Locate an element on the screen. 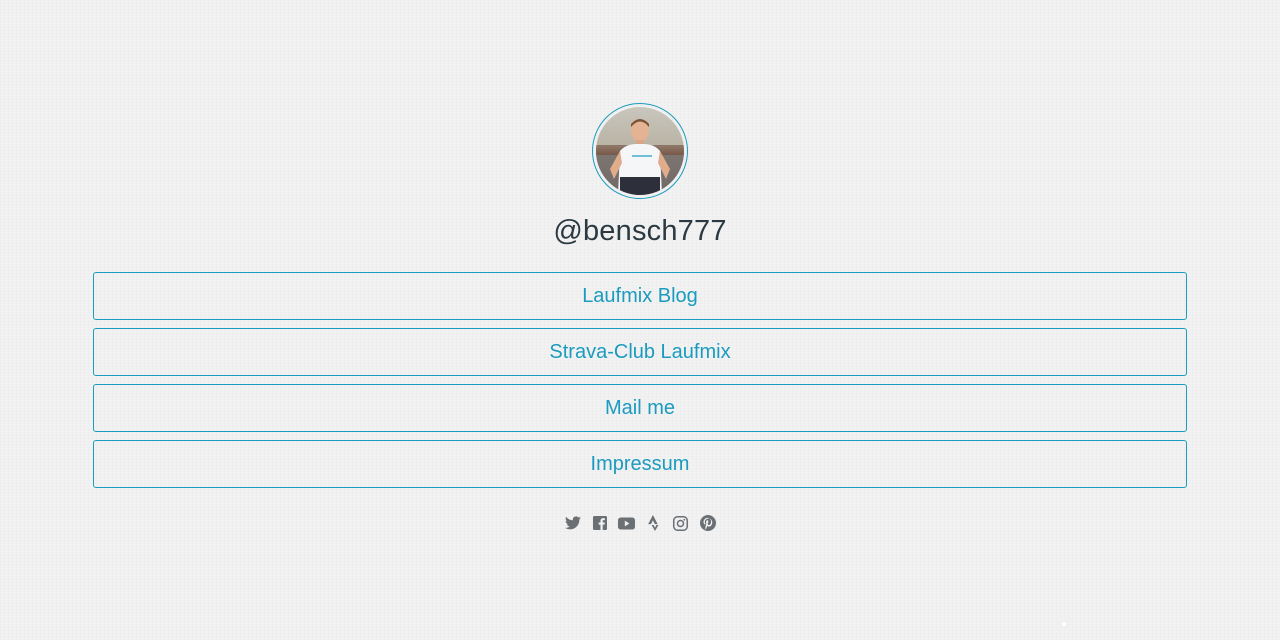 The image size is (1280, 640). decorative-dot is located at coordinates (1064, 624).